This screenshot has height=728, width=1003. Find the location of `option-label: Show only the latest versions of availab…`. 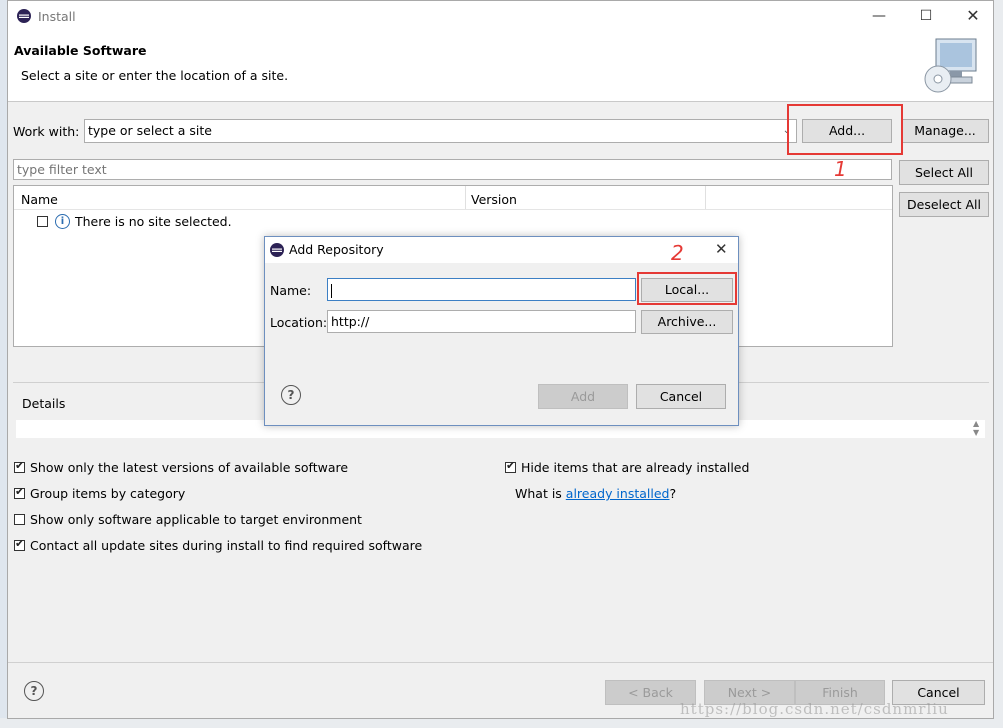

option-label: Show only the latest versions of availab… is located at coordinates (189, 467).